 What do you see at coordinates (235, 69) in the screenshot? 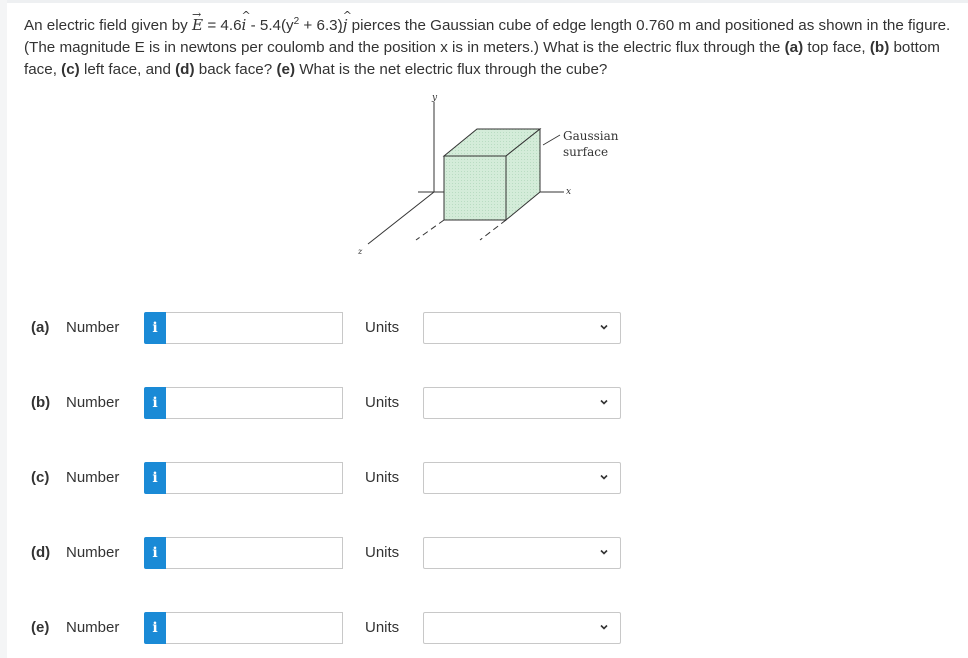
I see `part-d-text: back face?` at bounding box center [235, 69].